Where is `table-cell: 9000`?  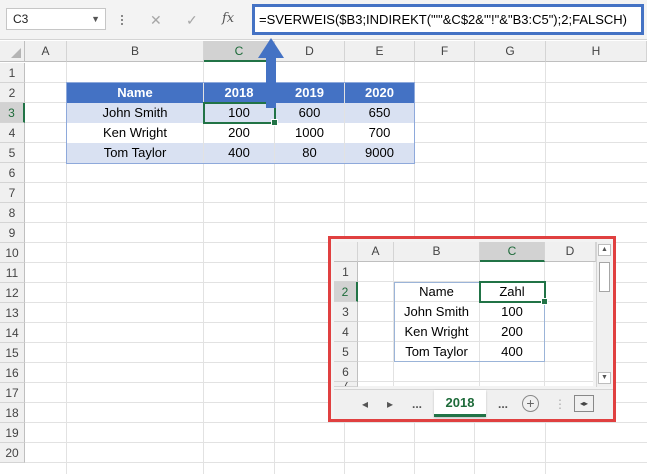
table-cell: 9000 is located at coordinates (379, 153).